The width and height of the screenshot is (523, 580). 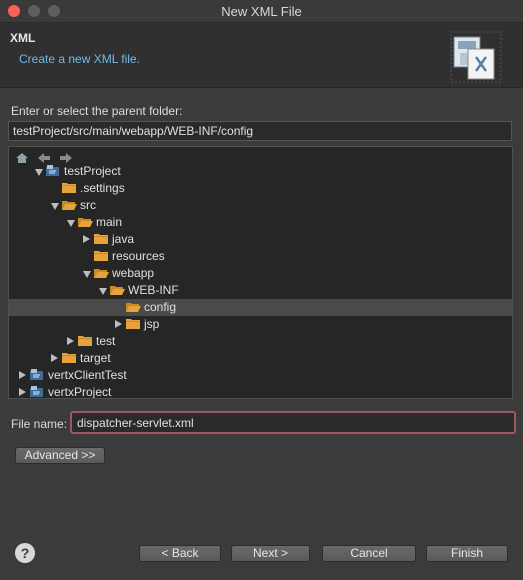 I want to click on tree-item: WEB-INF, so click(x=260, y=290).